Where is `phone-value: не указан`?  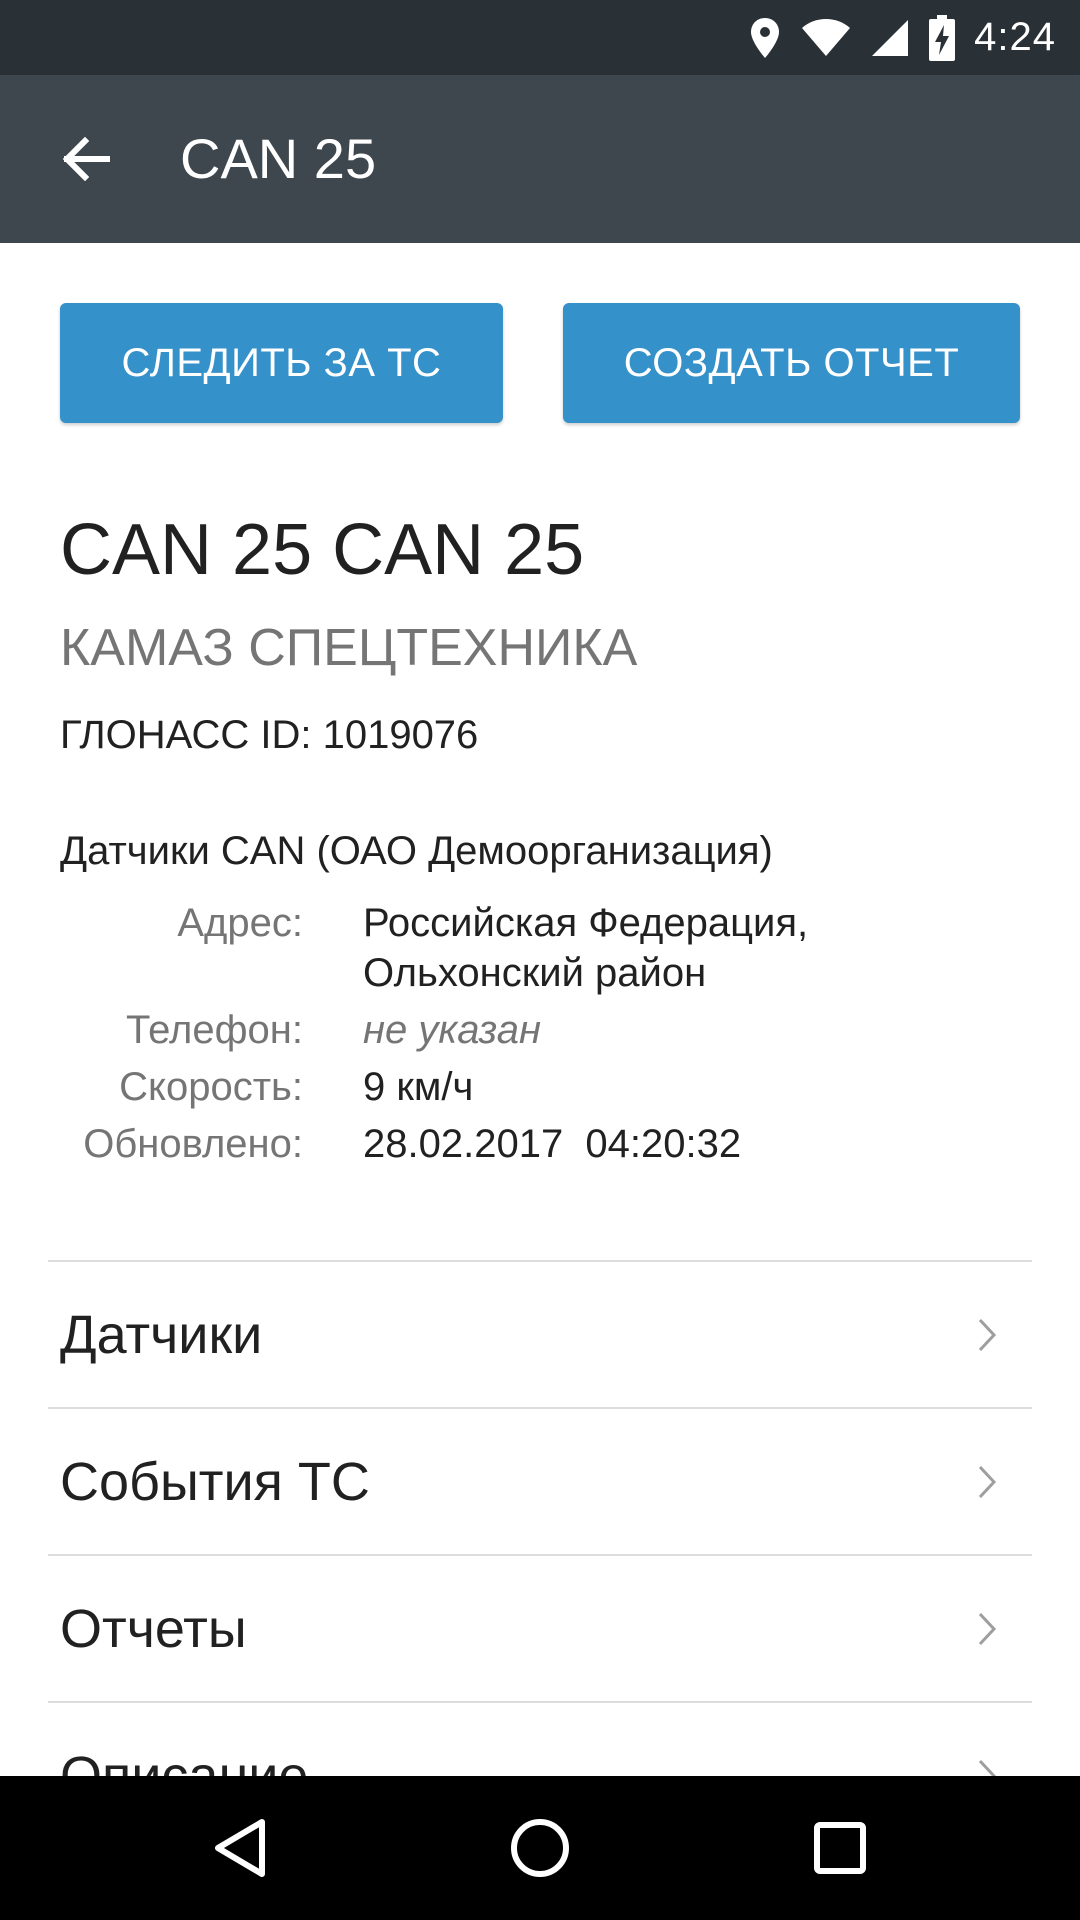 phone-value: не указан is located at coordinates (452, 1030).